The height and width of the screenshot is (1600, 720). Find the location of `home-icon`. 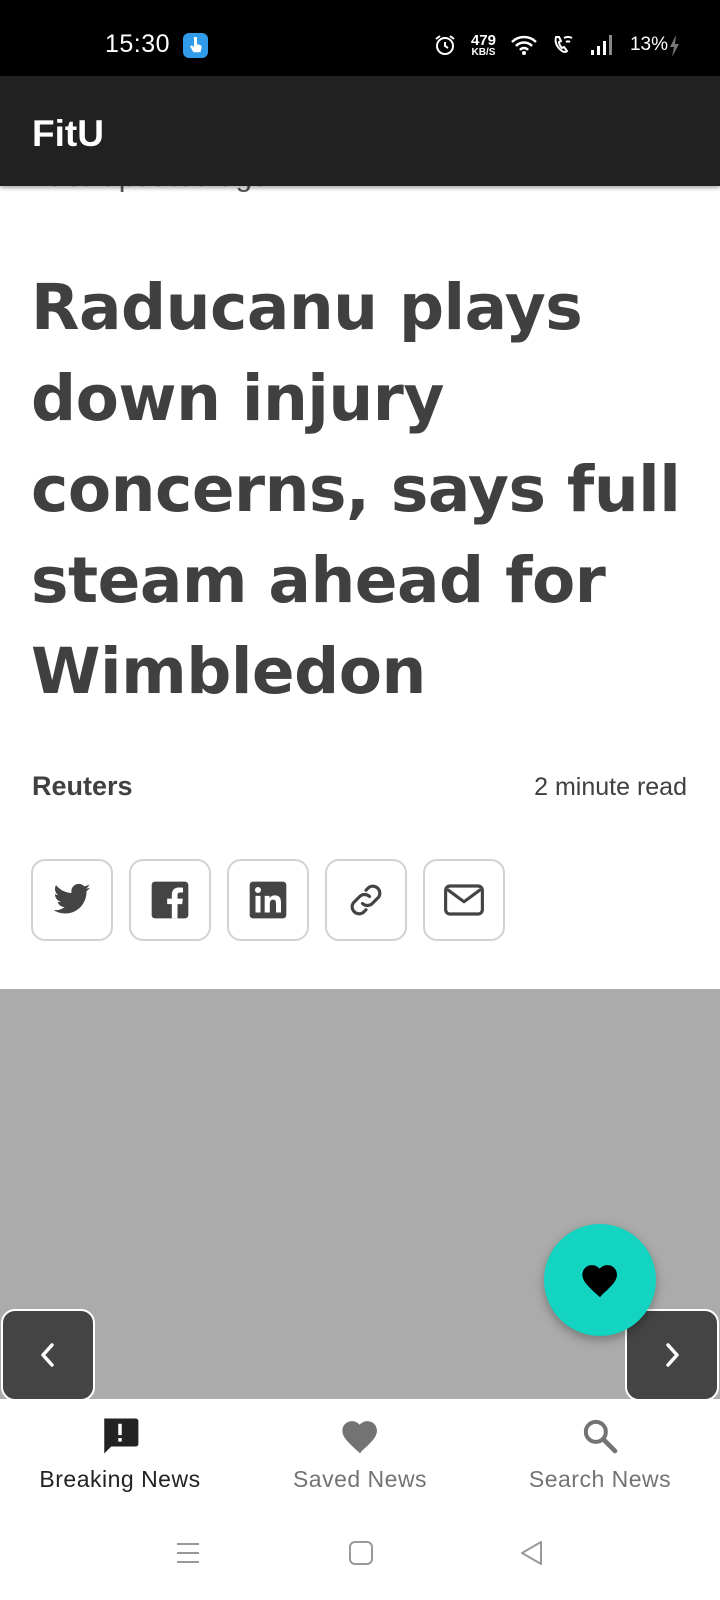

home-icon is located at coordinates (361, 1553).